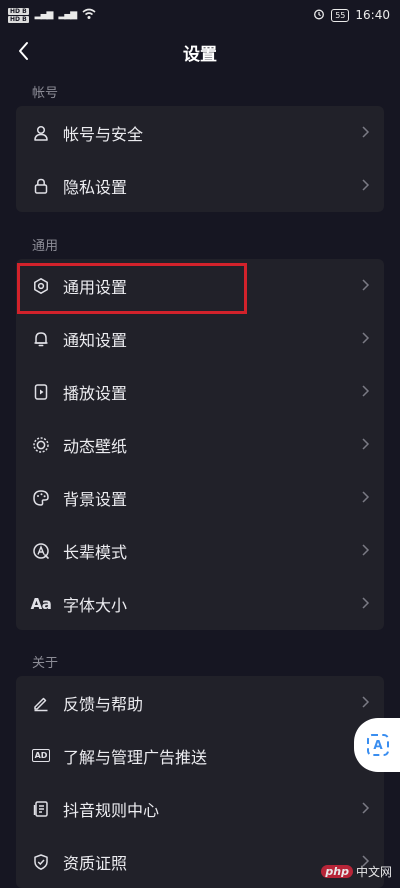 This screenshot has height=888, width=400. I want to click on notification-settings-item: 通知设置, so click(200, 338).